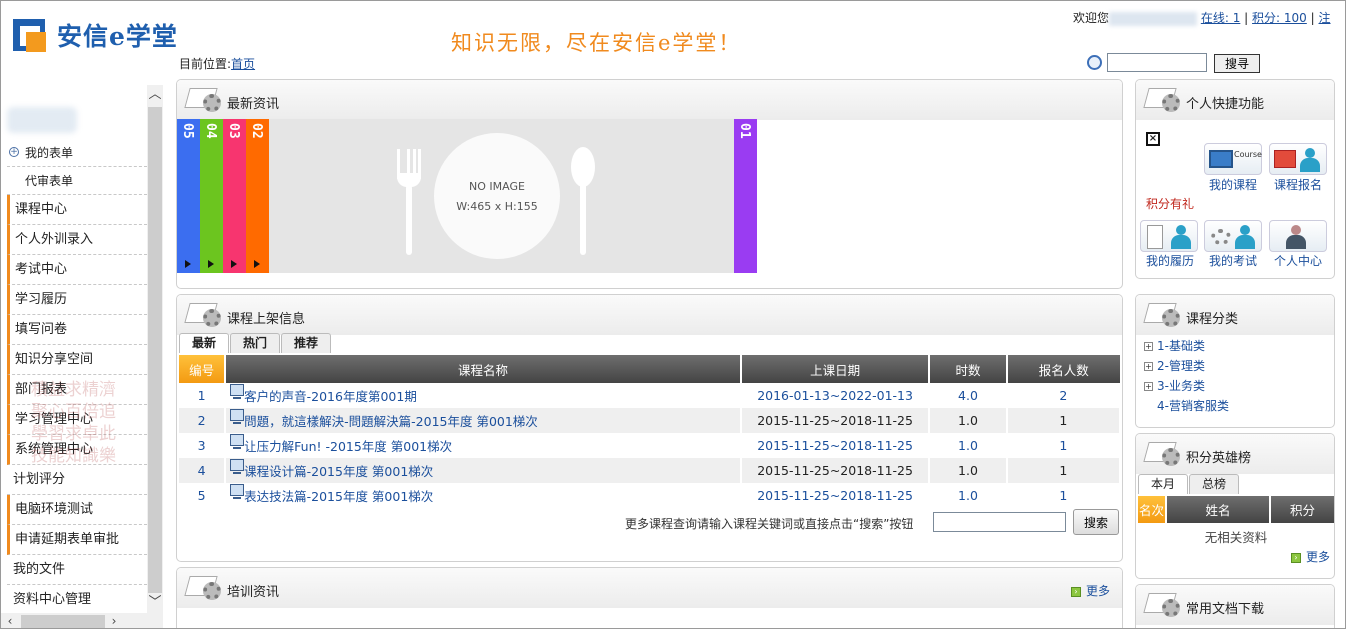 This screenshot has height=629, width=1346. Describe the element at coordinates (497, 196) in the screenshot. I see `plate-icon: NO IMAGE W:465 x H:155` at that location.